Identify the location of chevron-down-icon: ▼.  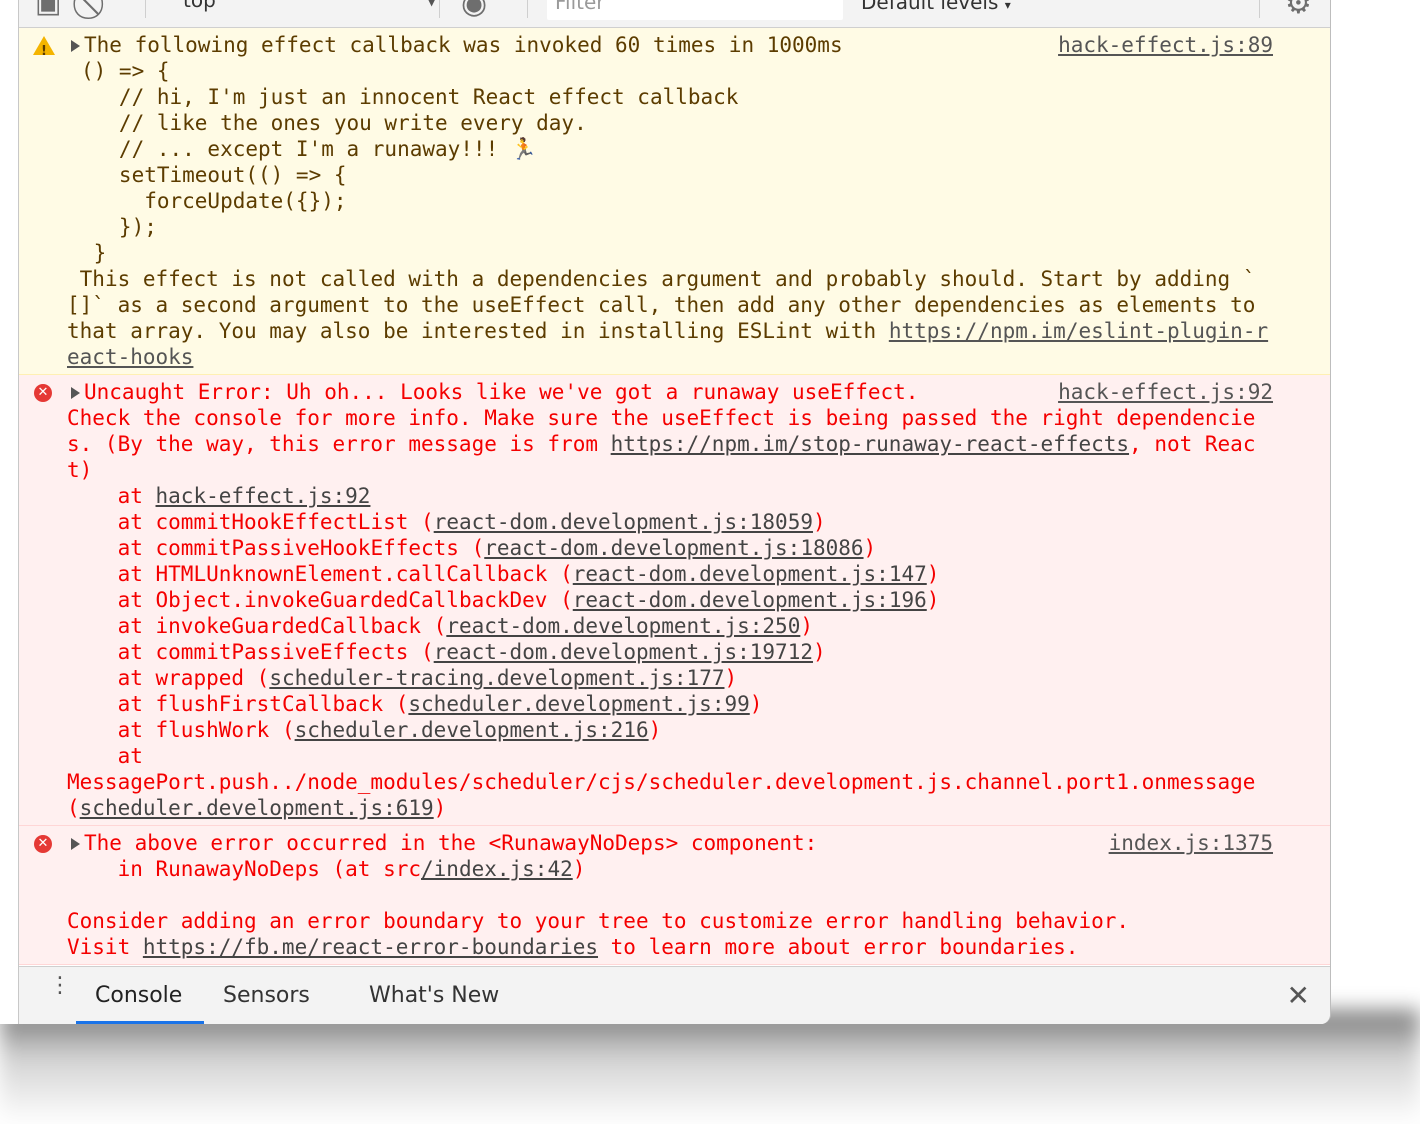
(432, 4).